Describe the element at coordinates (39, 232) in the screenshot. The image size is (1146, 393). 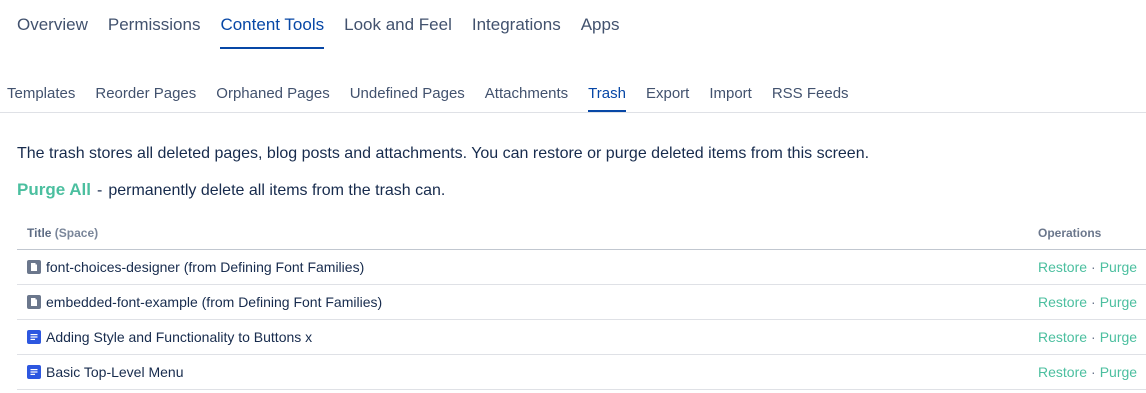
I see `title-header-label: Title` at that location.